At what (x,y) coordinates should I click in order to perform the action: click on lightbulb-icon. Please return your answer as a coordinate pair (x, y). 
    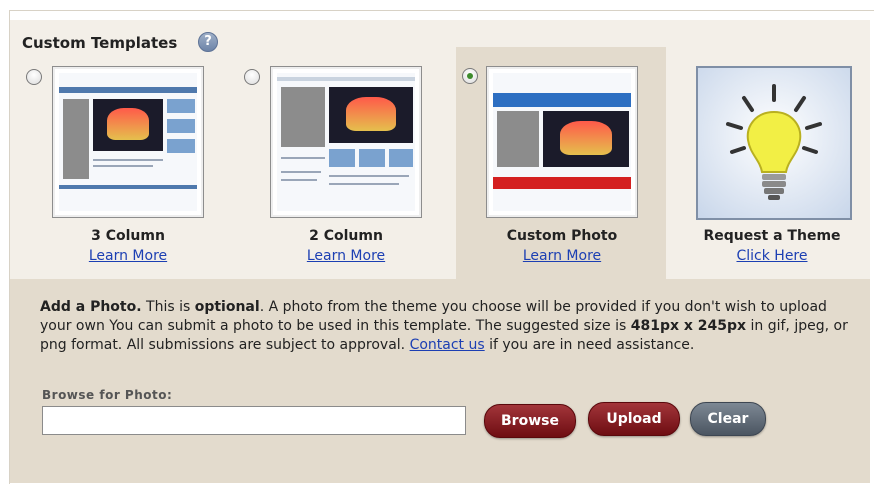
    Looking at the image, I should click on (774, 142).